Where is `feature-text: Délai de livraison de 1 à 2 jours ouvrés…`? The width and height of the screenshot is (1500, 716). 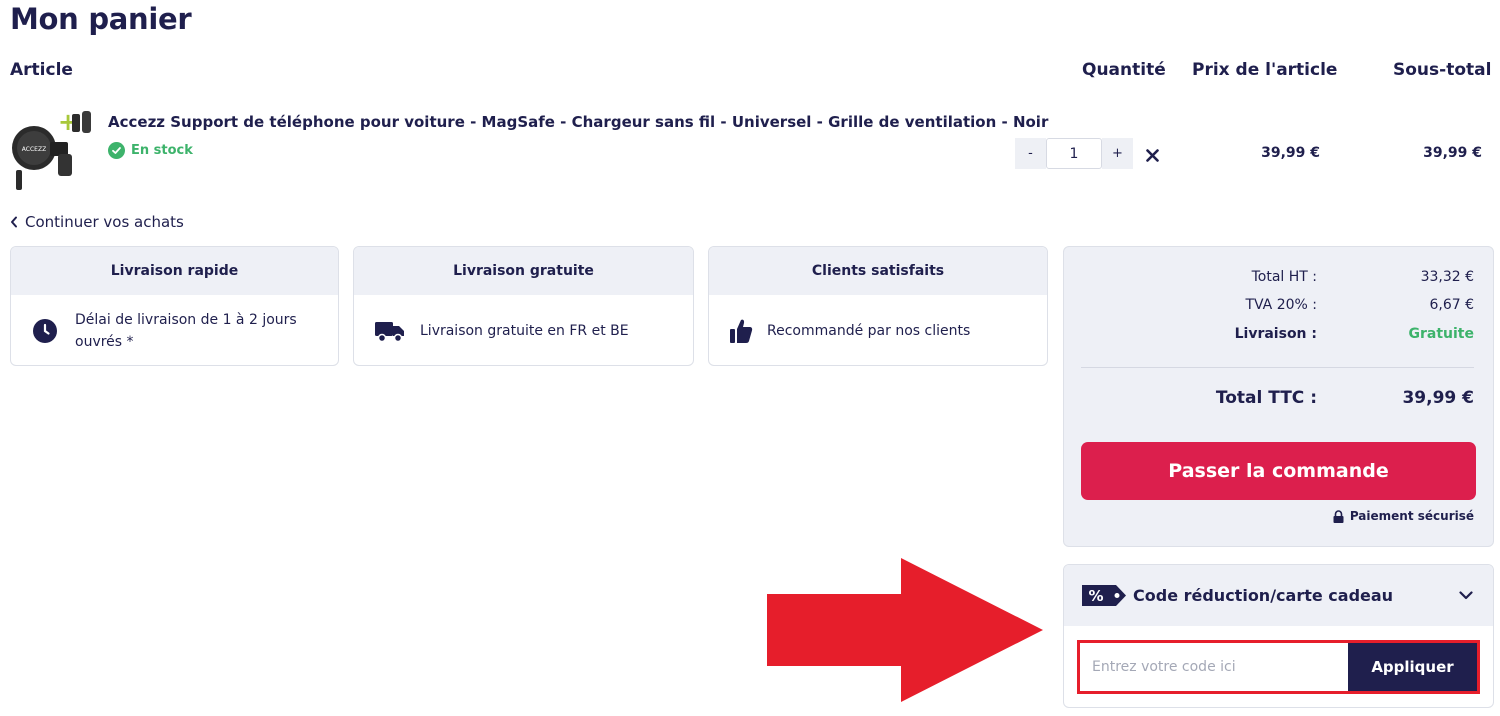 feature-text: Délai de livraison de 1 à 2 jours ouvrés… is located at coordinates (186, 331).